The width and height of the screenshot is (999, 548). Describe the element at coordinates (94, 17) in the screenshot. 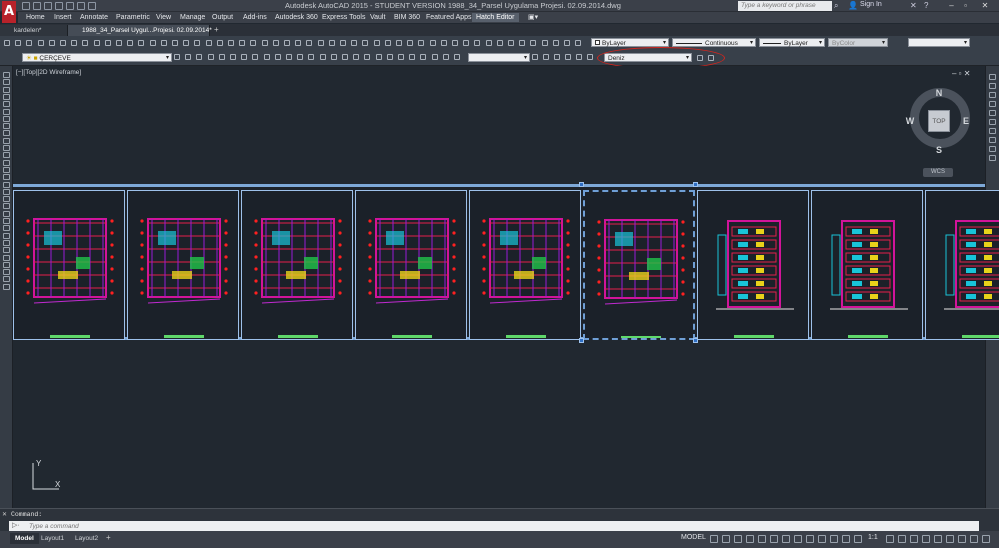

I see `ribbon-tab-annotate: Annotate` at that location.